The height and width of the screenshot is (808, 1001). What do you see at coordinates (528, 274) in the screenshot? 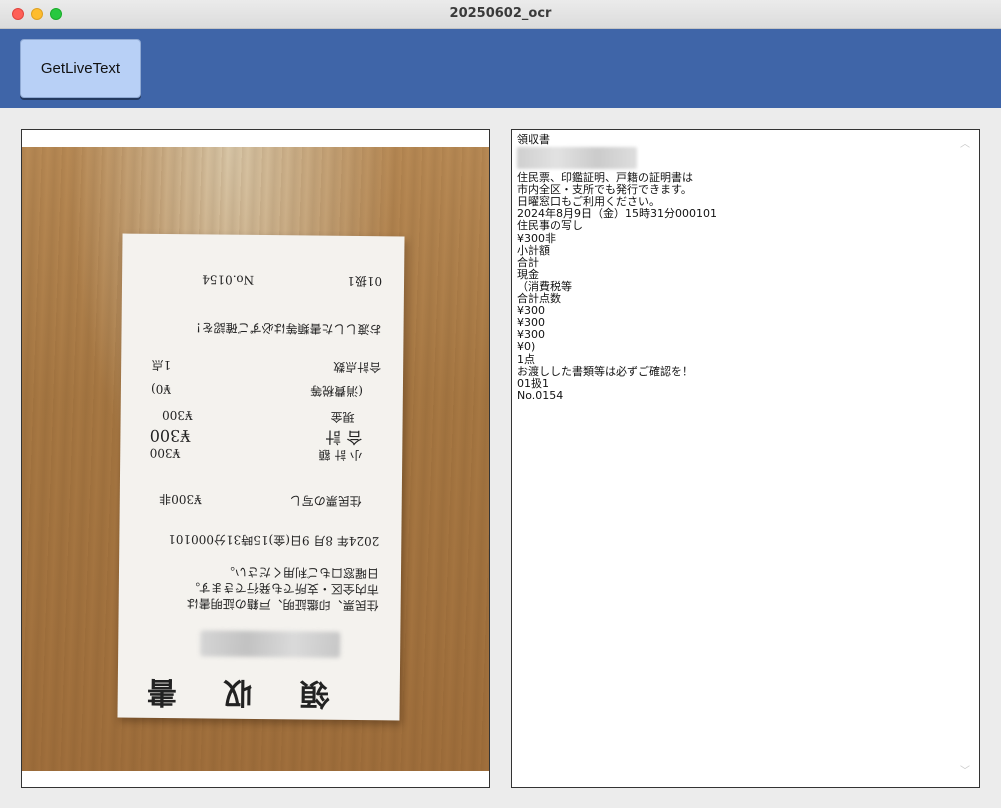
I see `ocr-line: 現金` at bounding box center [528, 274].